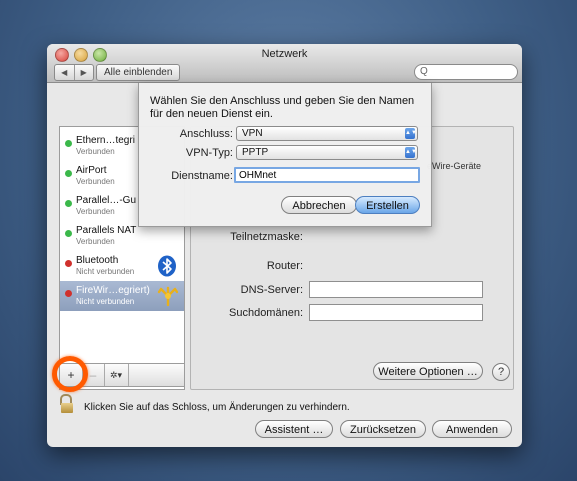  I want to click on search-icon: Q, so click(424, 71).